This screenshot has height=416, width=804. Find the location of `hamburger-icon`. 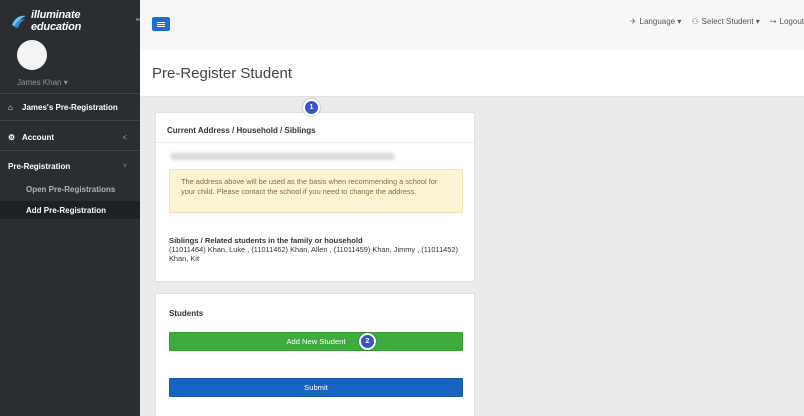

hamburger-icon is located at coordinates (161, 24).